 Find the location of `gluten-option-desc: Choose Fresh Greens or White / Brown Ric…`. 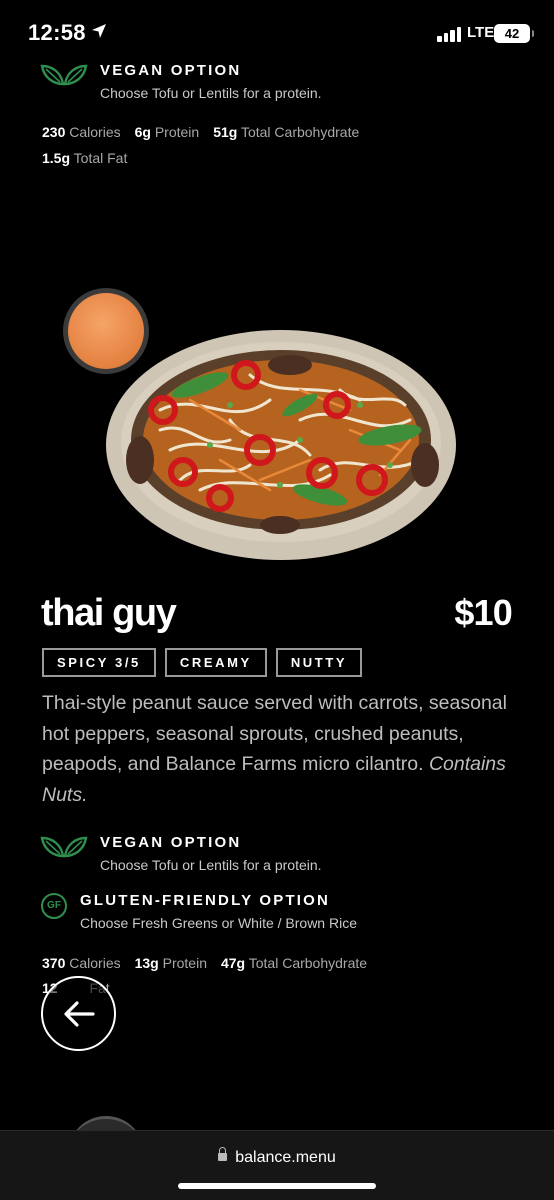

gluten-option-desc: Choose Fresh Greens or White / Brown Ric… is located at coordinates (218, 923).